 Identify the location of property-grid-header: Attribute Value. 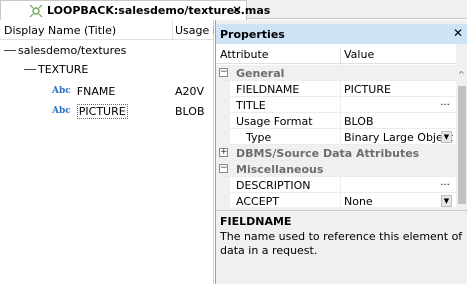
(336, 56).